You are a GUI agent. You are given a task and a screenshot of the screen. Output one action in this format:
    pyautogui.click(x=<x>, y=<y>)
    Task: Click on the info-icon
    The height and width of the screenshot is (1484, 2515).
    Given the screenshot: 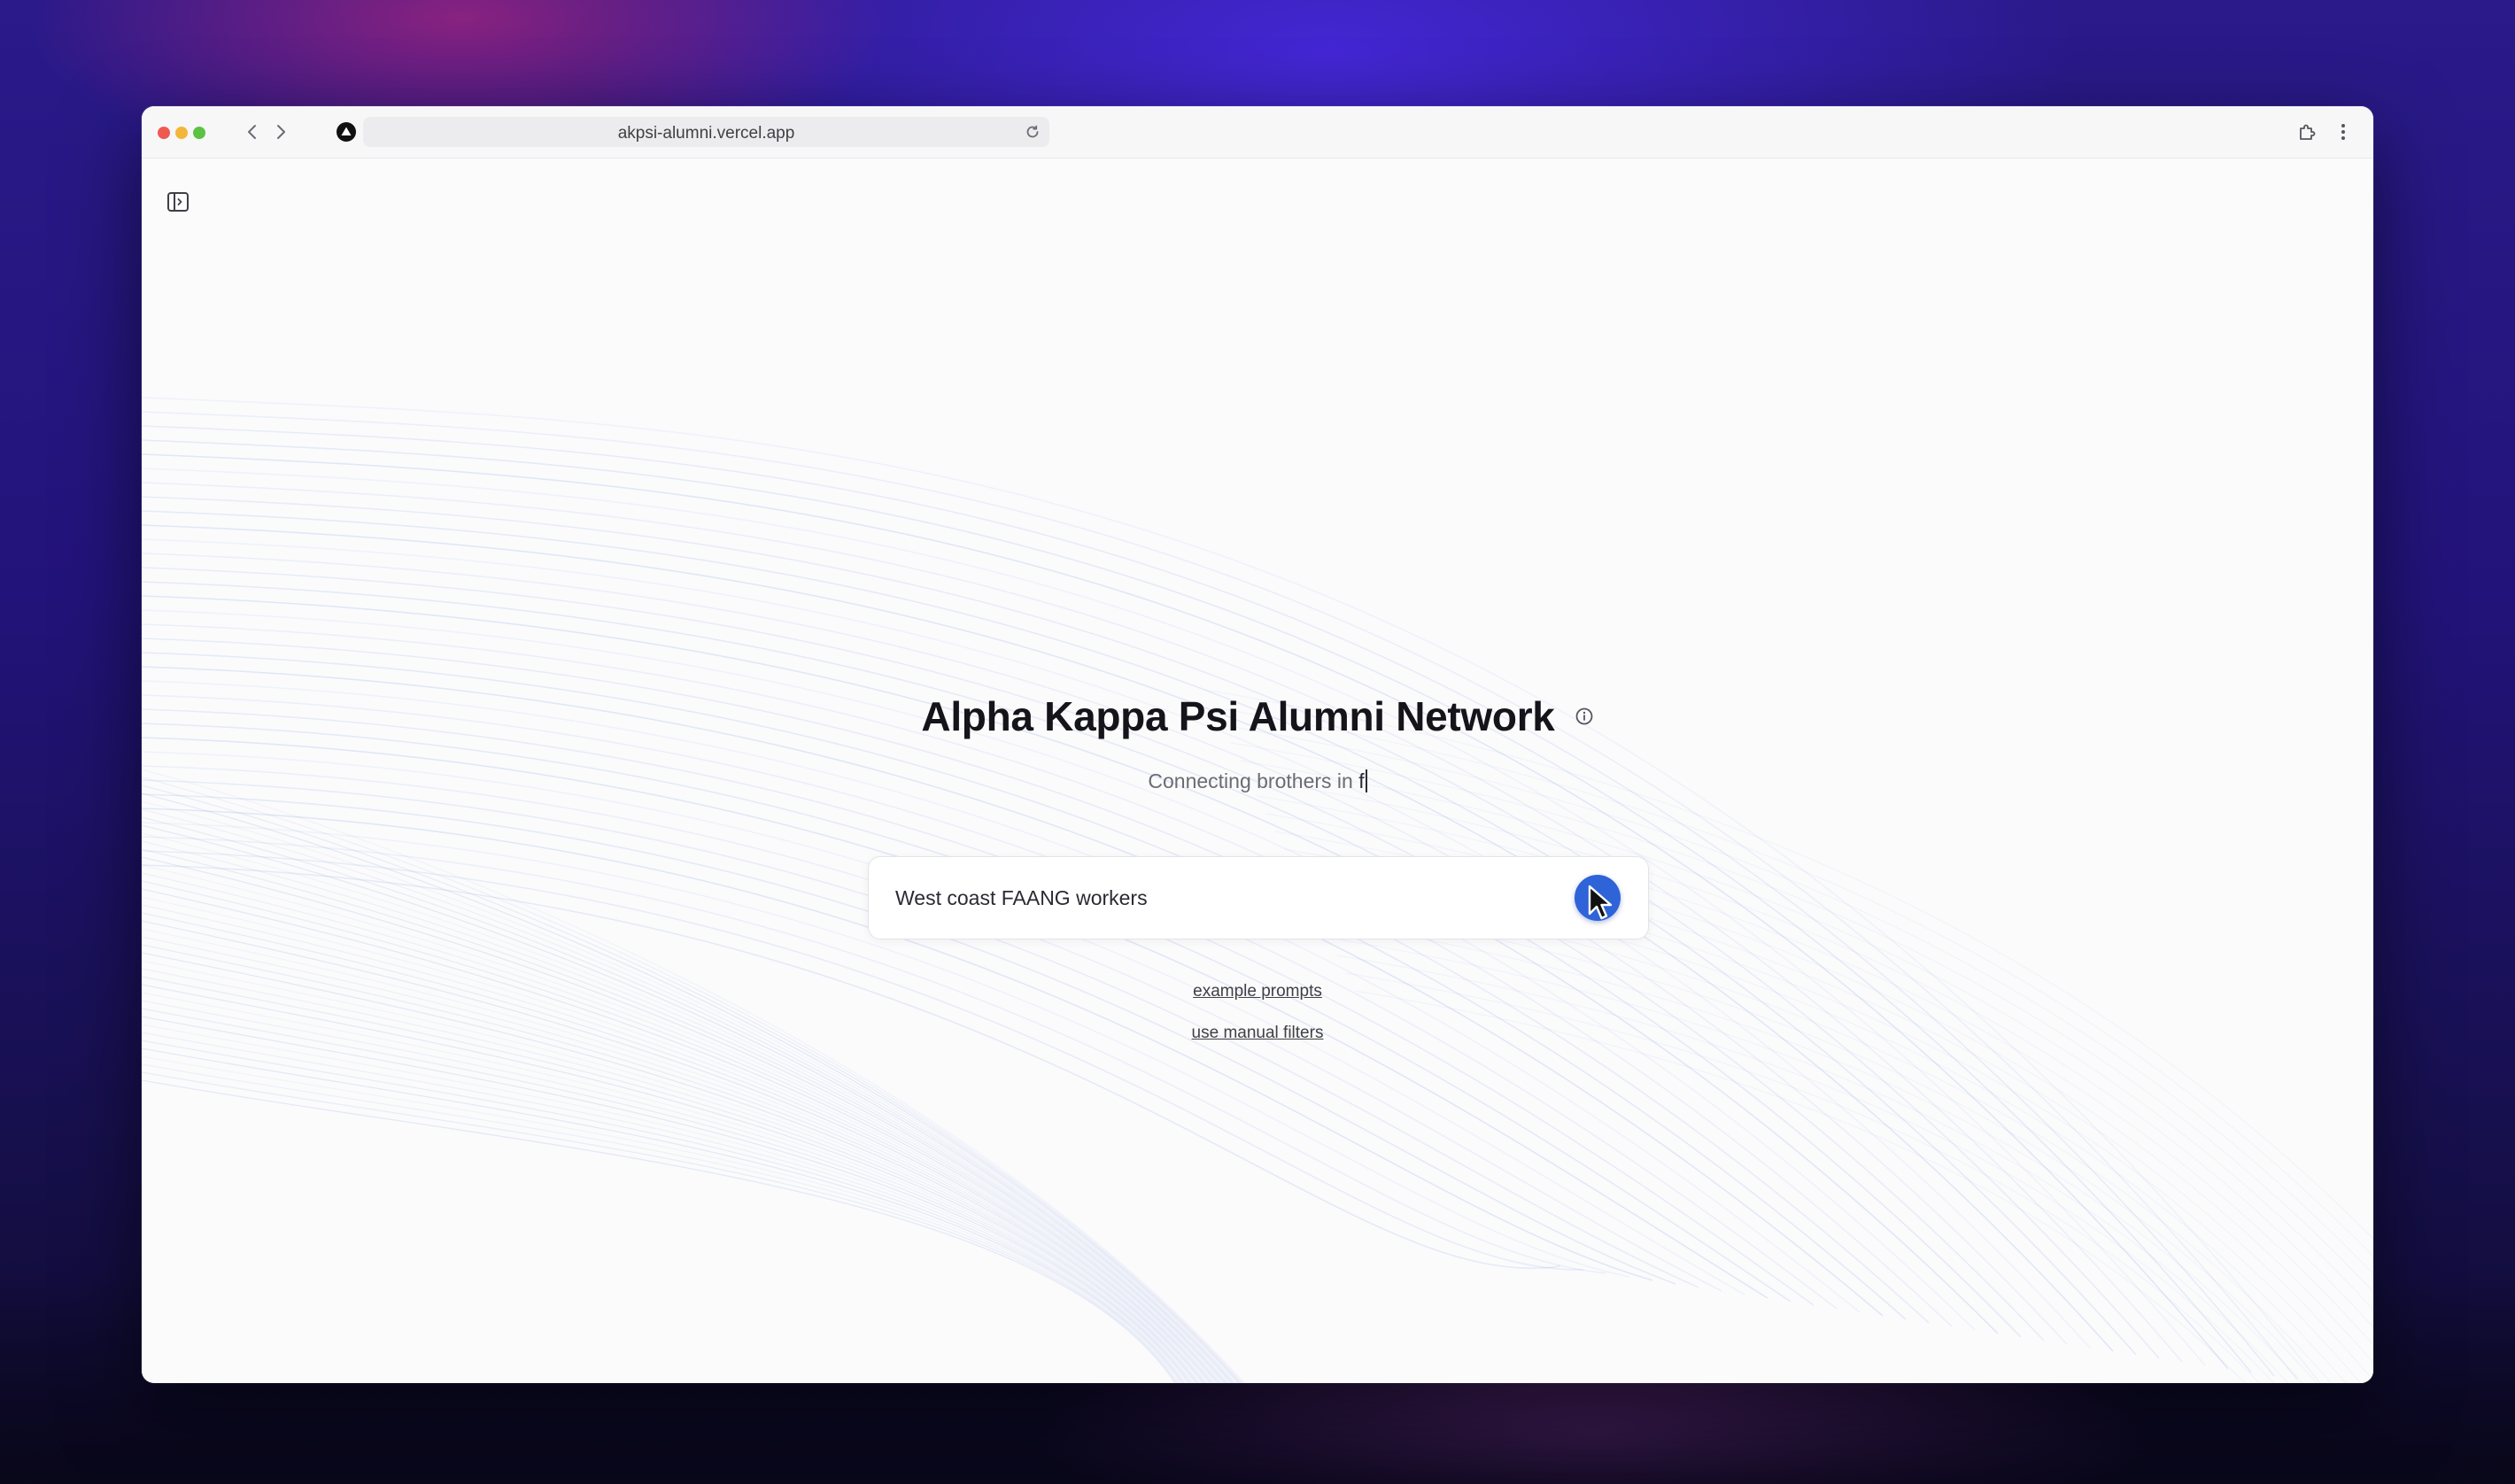 What is the action you would take?
    pyautogui.click(x=1583, y=716)
    